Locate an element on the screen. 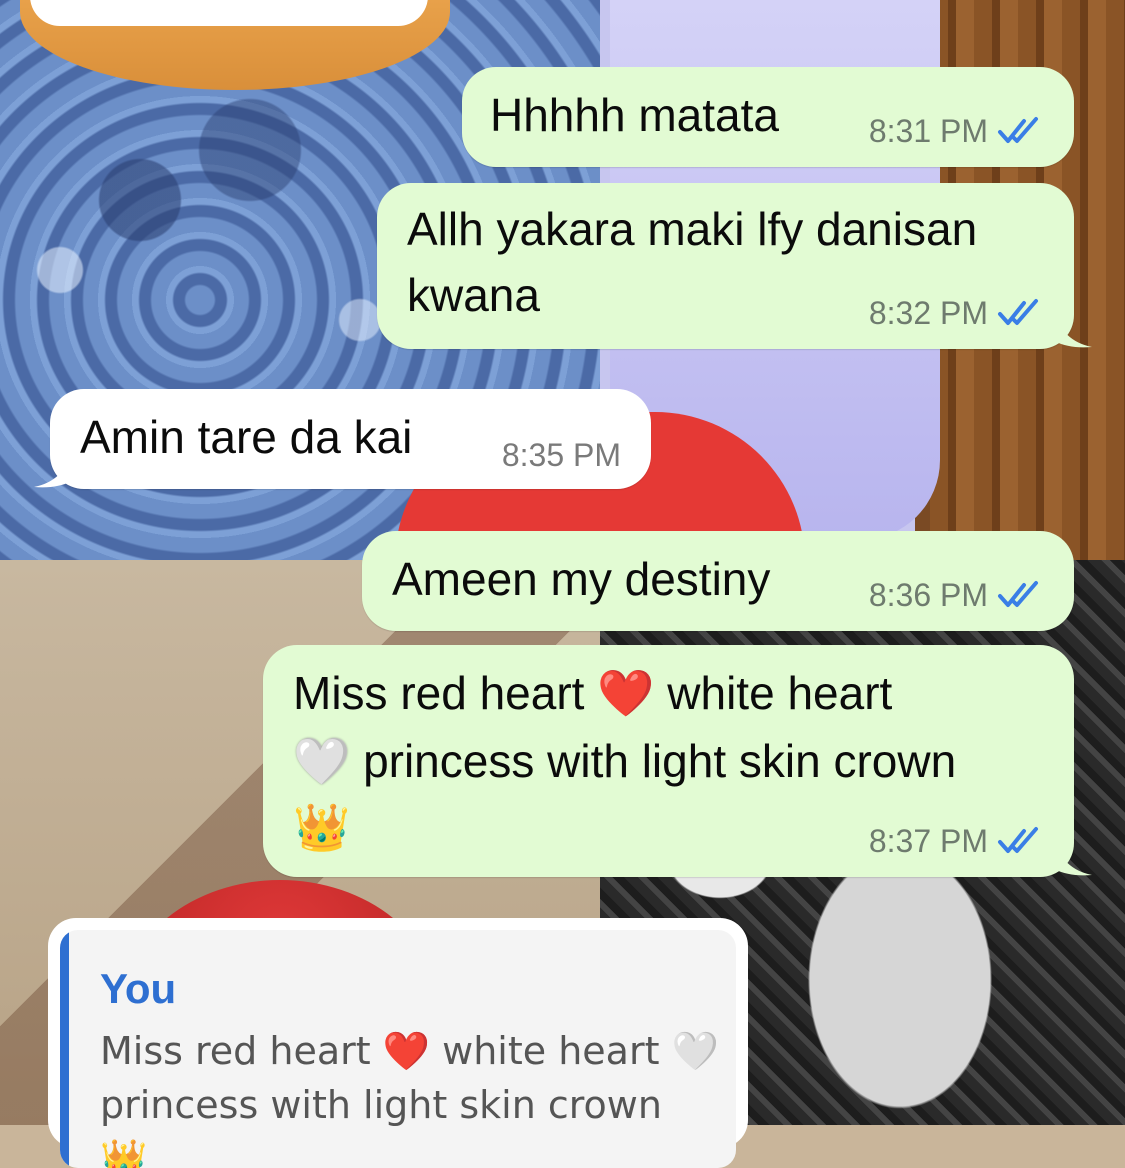  message-bubble-outgoing: Hhhhh matata 8:31 PM is located at coordinates (768, 117).